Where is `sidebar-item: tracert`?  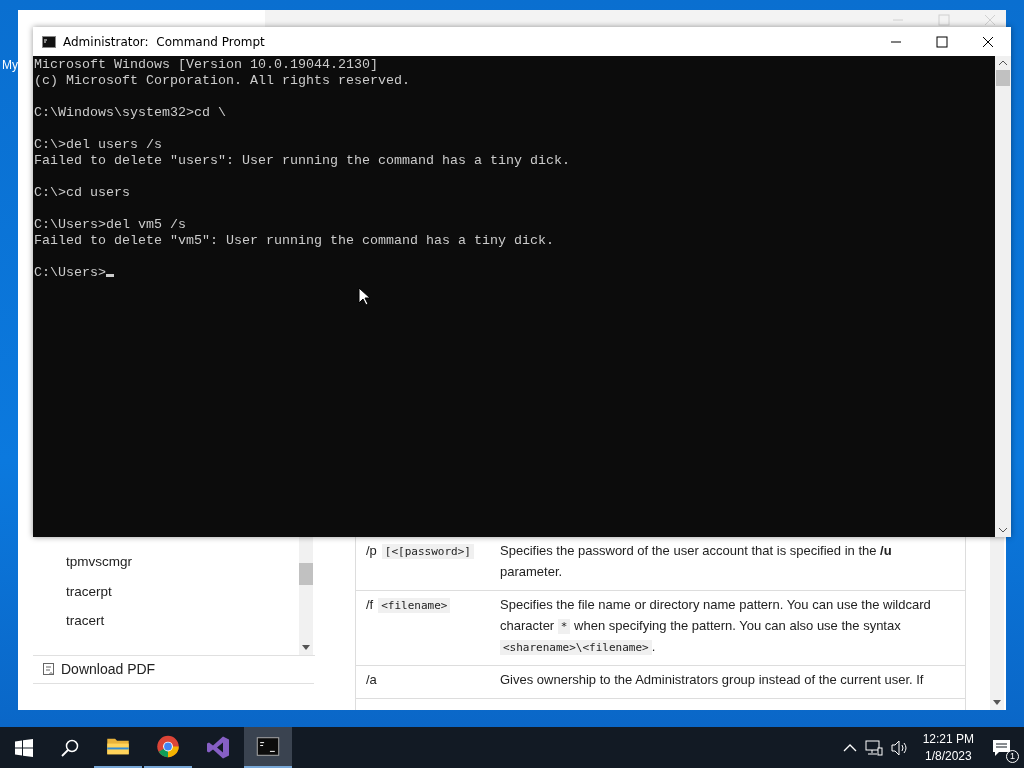
sidebar-item: tracert is located at coordinates (182, 621).